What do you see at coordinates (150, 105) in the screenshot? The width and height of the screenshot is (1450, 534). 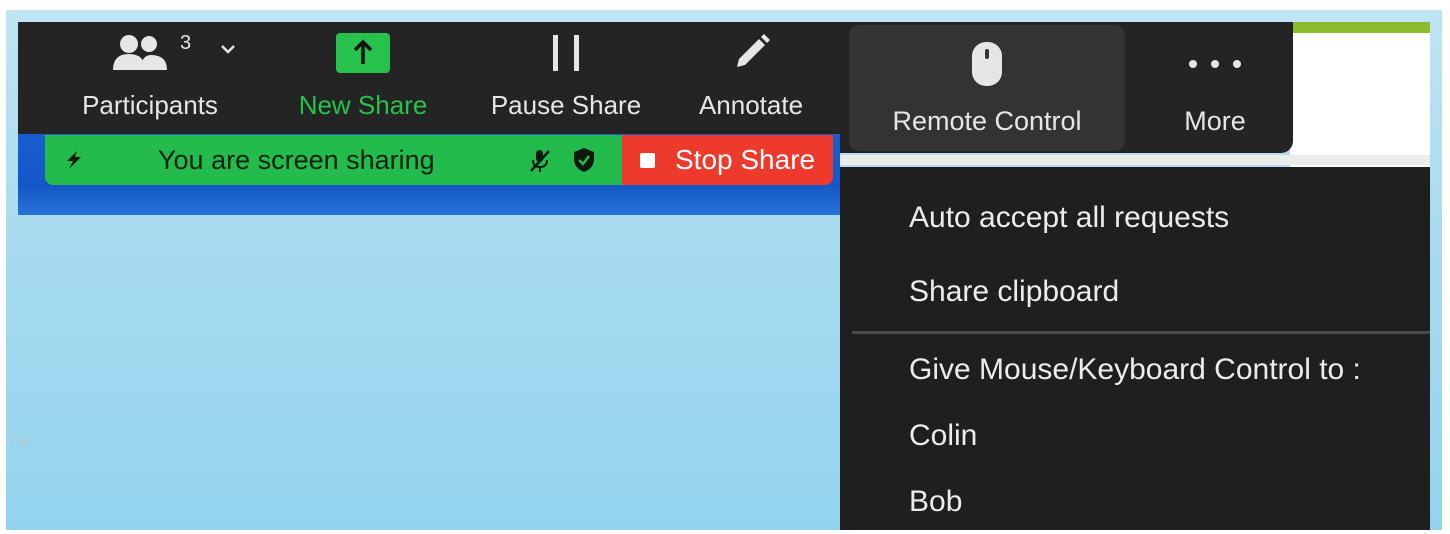 I see `participants-label: Participants` at bounding box center [150, 105].